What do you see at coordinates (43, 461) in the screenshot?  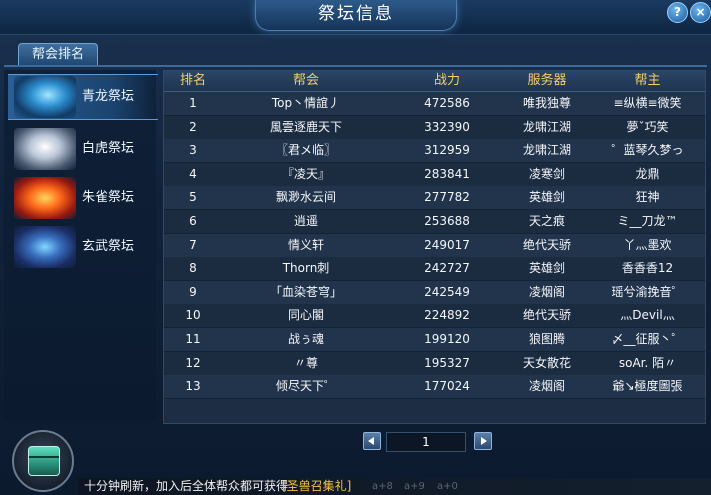 I see `reward-chest-button` at bounding box center [43, 461].